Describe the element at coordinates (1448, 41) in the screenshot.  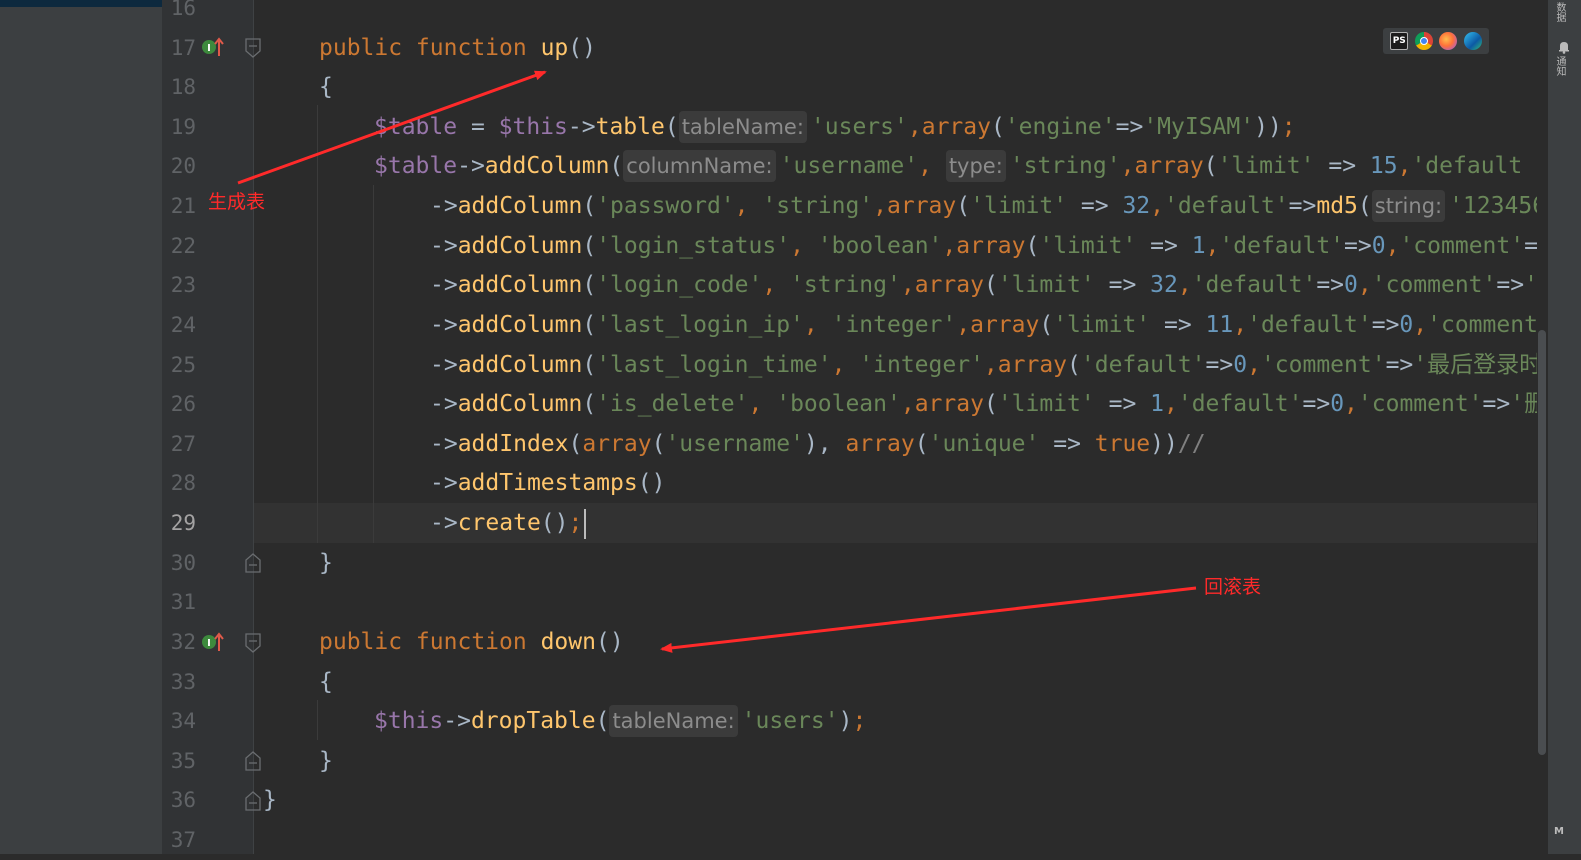
I see `firefox-icon` at that location.